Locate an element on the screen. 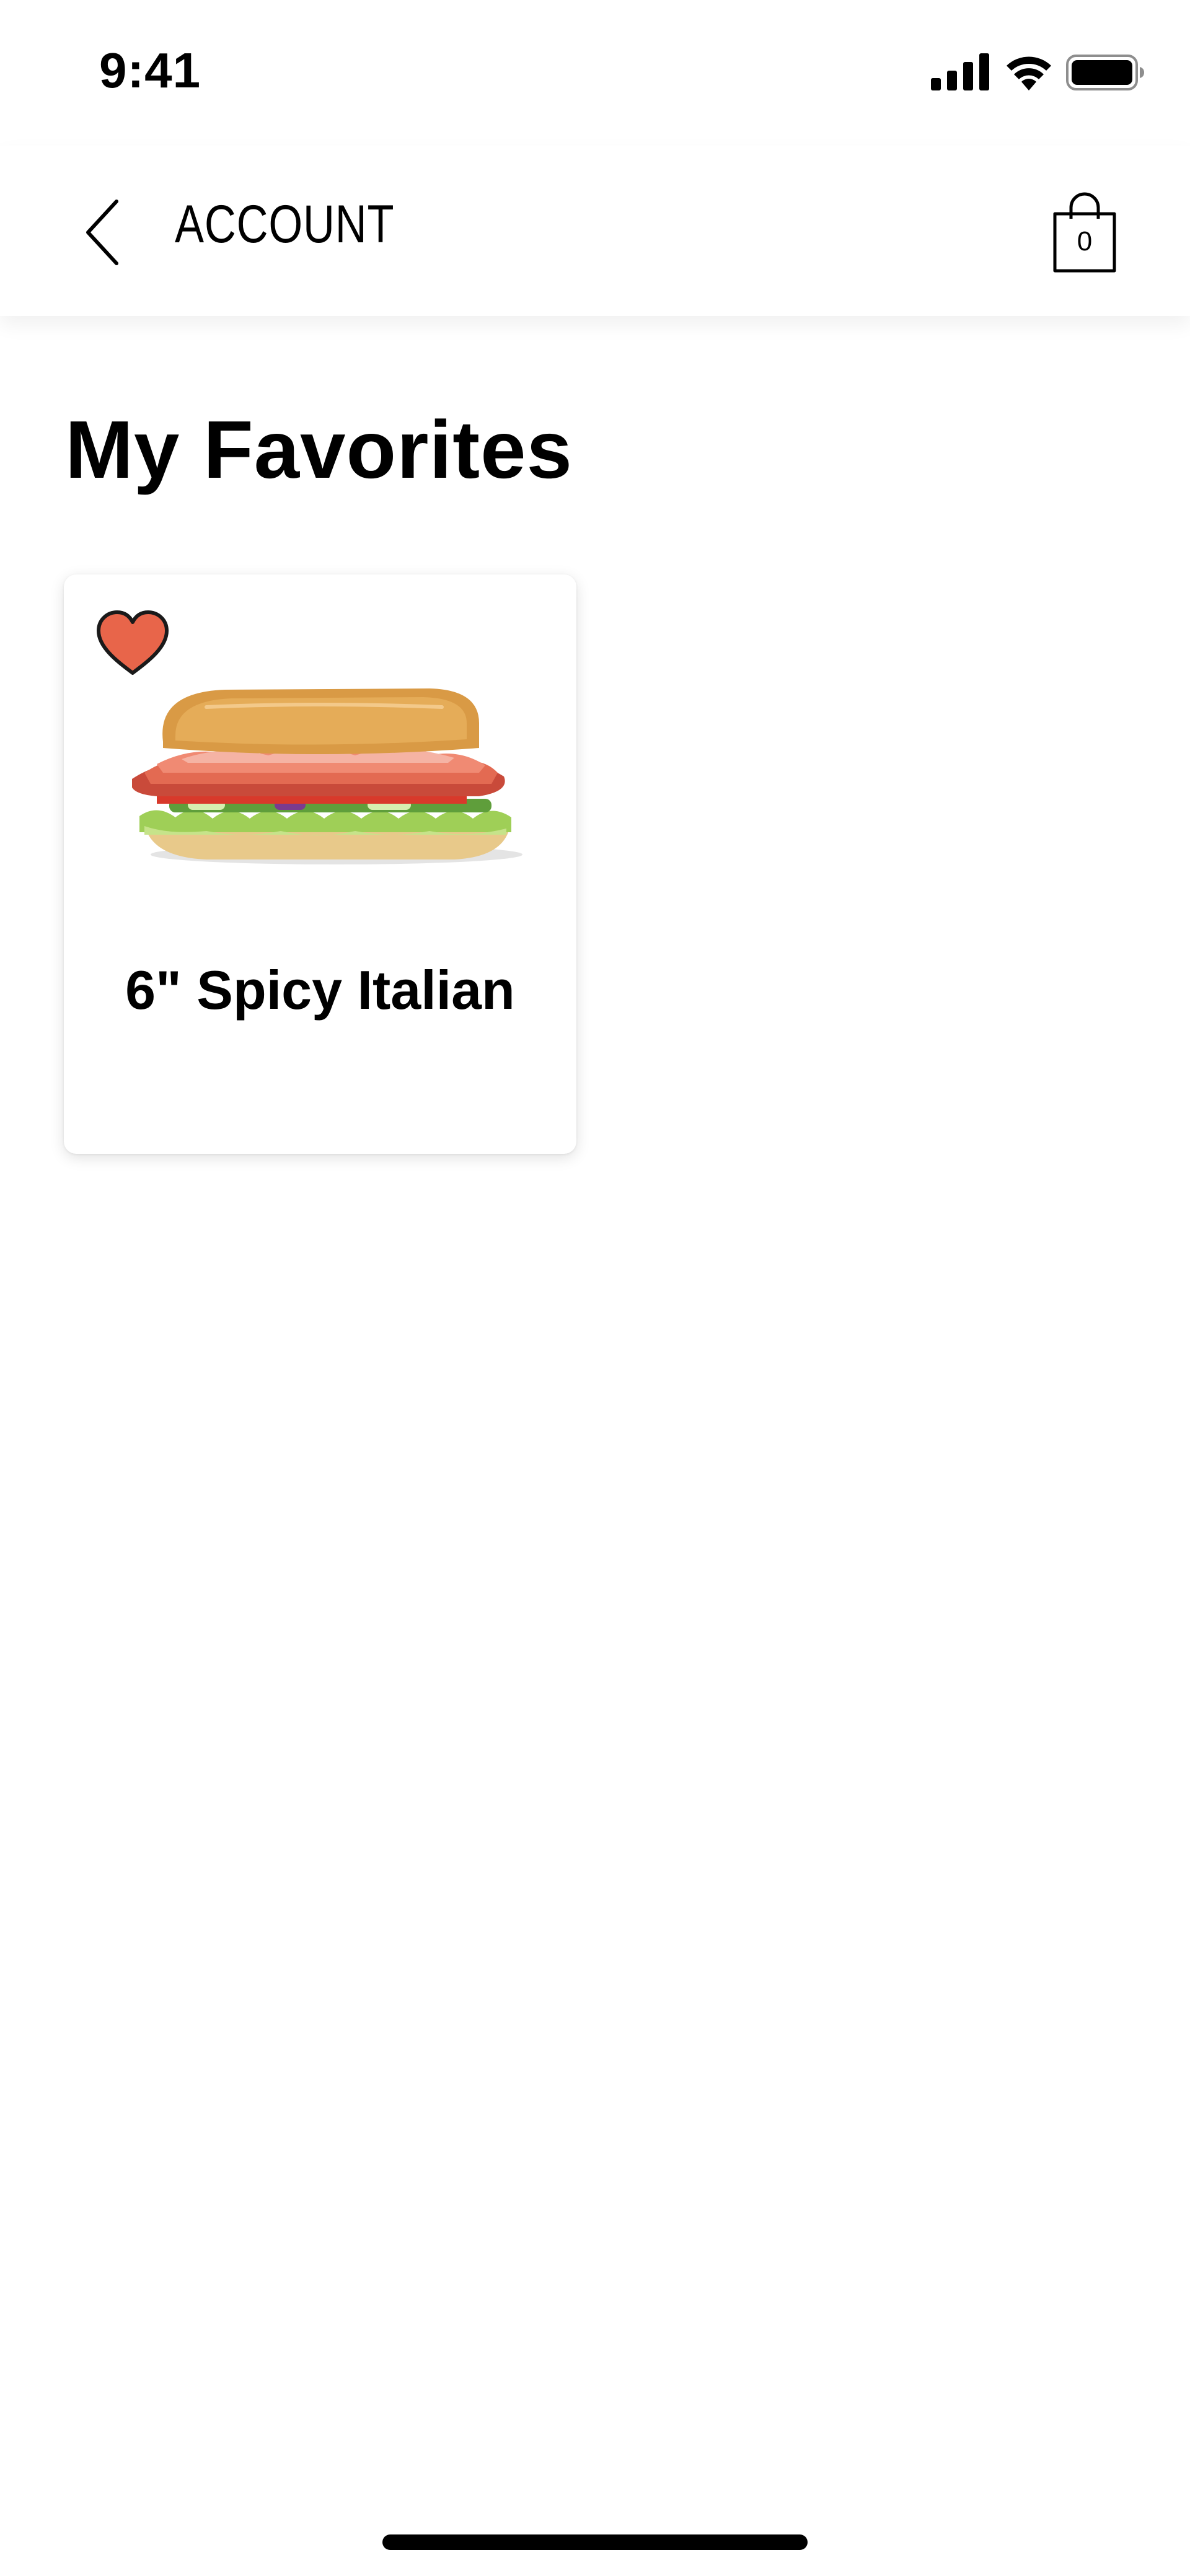 Image resolution: width=1190 pixels, height=2576 pixels. heart-icon is located at coordinates (133, 643).